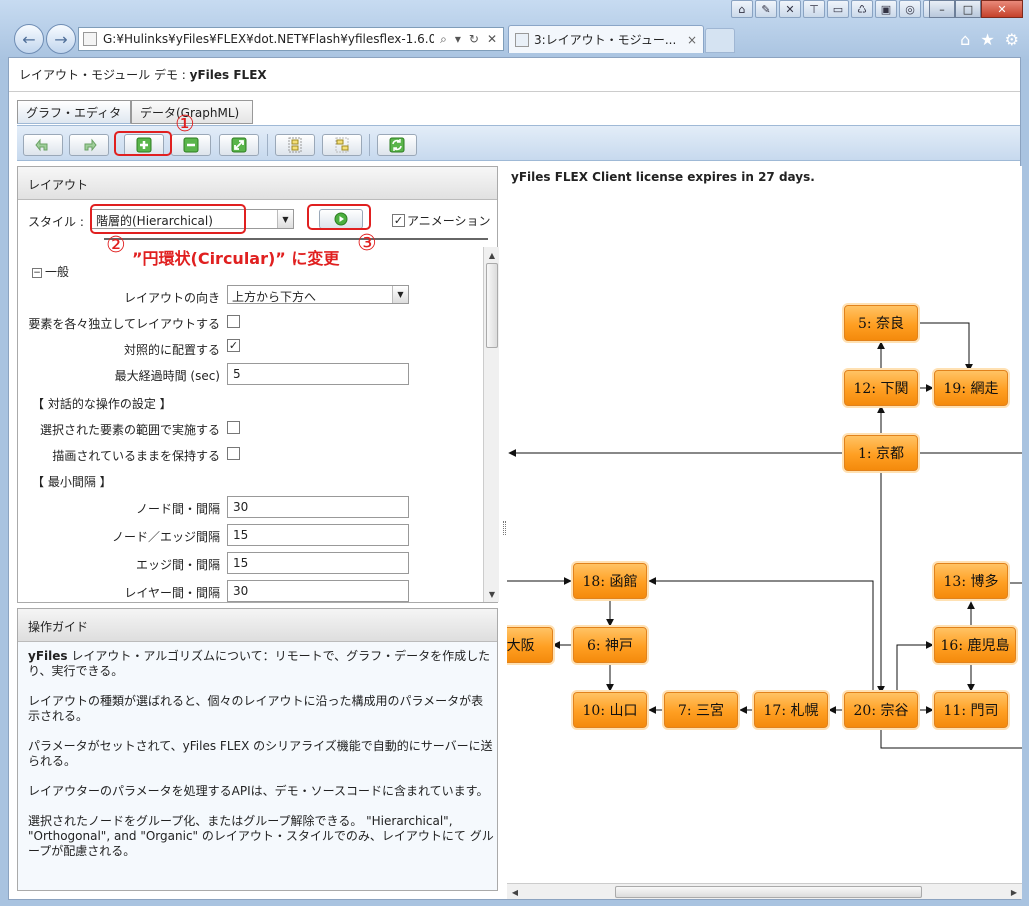 This screenshot has height=906, width=1029. Describe the element at coordinates (910, 9) in the screenshot. I see `tray-icon: ◎` at that location.